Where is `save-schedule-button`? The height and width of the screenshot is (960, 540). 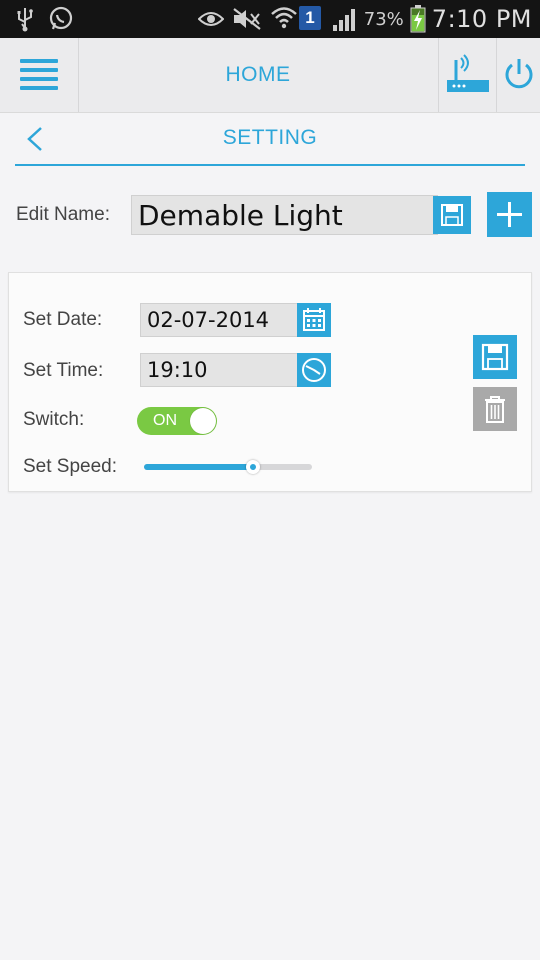
save-schedule-button is located at coordinates (495, 357).